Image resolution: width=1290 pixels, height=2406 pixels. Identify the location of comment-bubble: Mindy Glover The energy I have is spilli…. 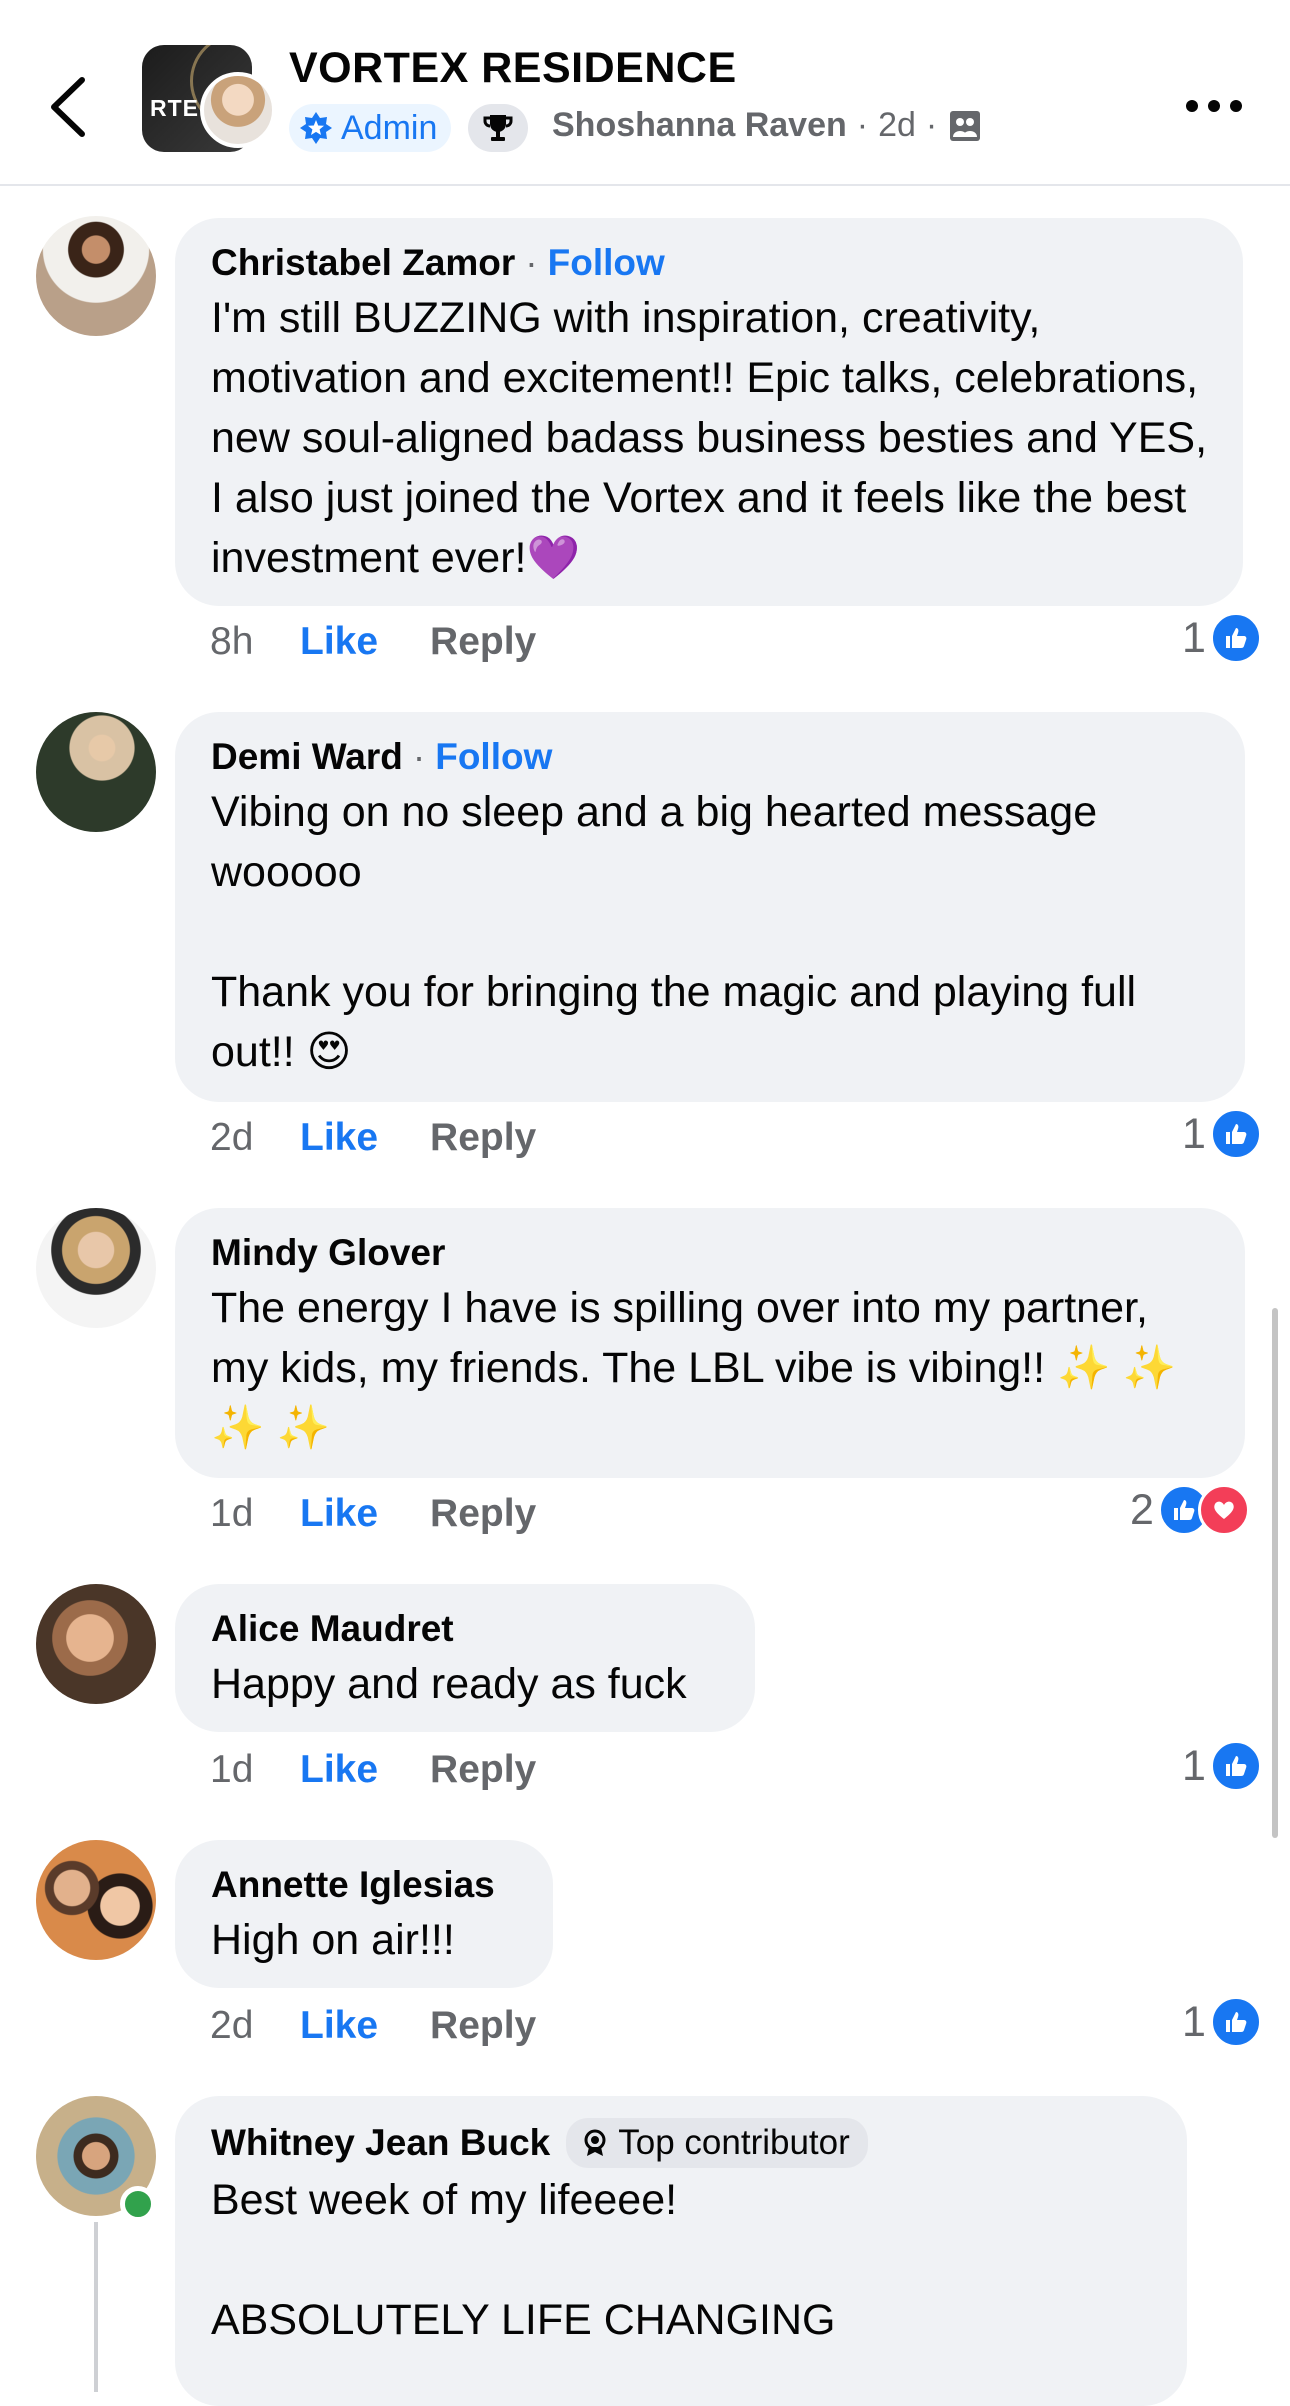
(710, 1343).